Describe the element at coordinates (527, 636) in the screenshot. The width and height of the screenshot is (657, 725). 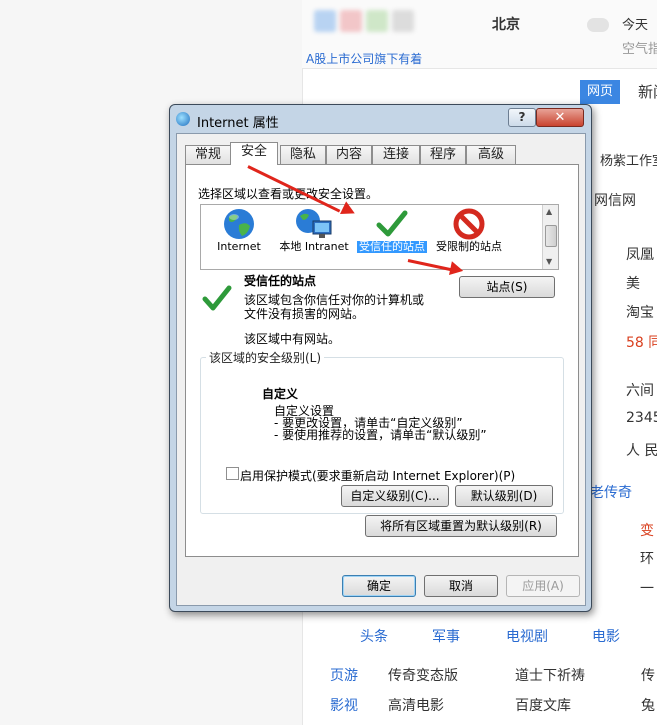
I see `nav-item: 电视剧` at that location.